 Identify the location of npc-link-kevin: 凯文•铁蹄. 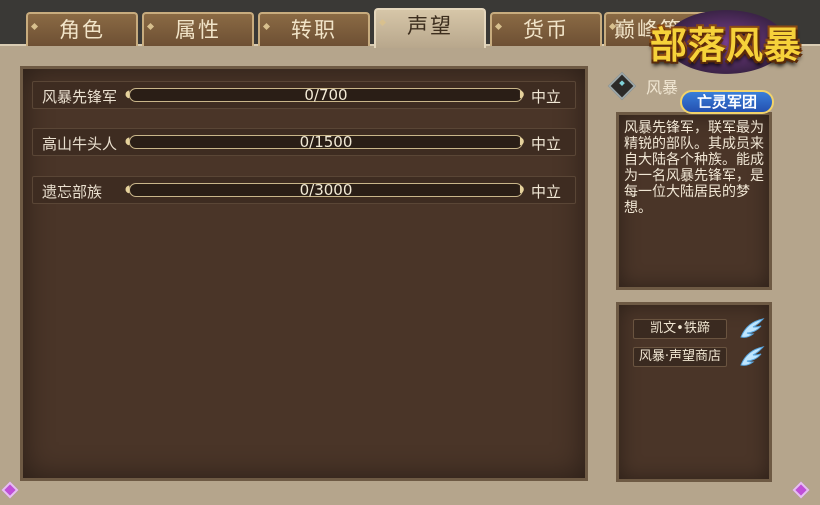
(680, 329).